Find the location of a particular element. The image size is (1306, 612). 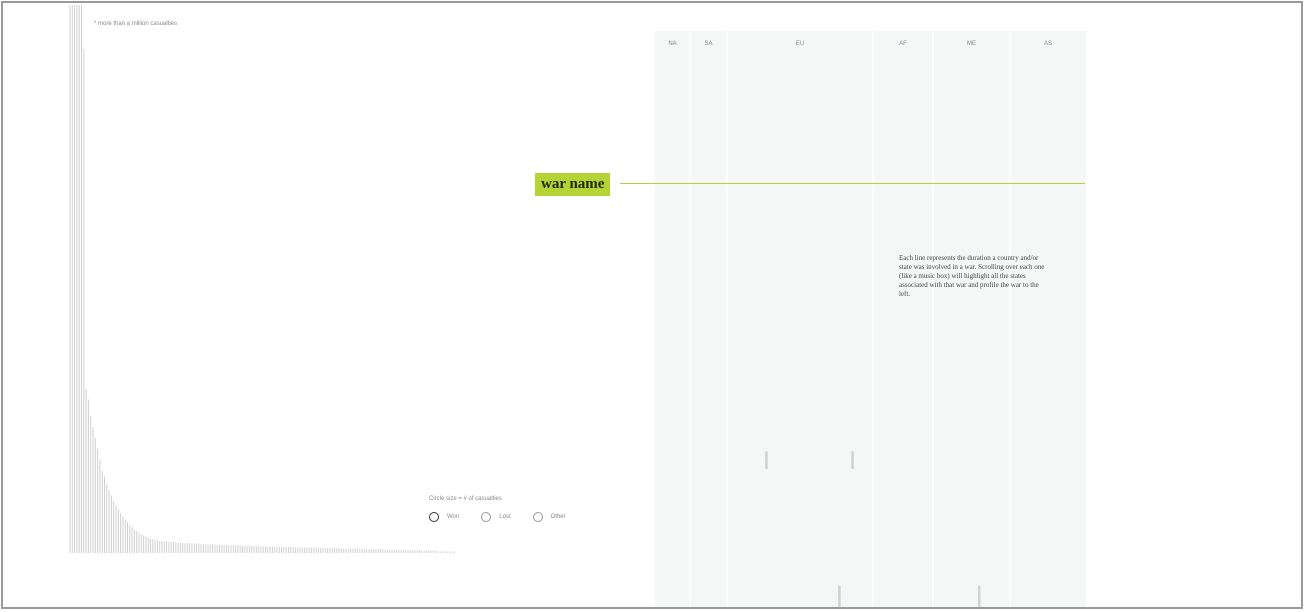

region-label-af: AF is located at coordinates (903, 44).